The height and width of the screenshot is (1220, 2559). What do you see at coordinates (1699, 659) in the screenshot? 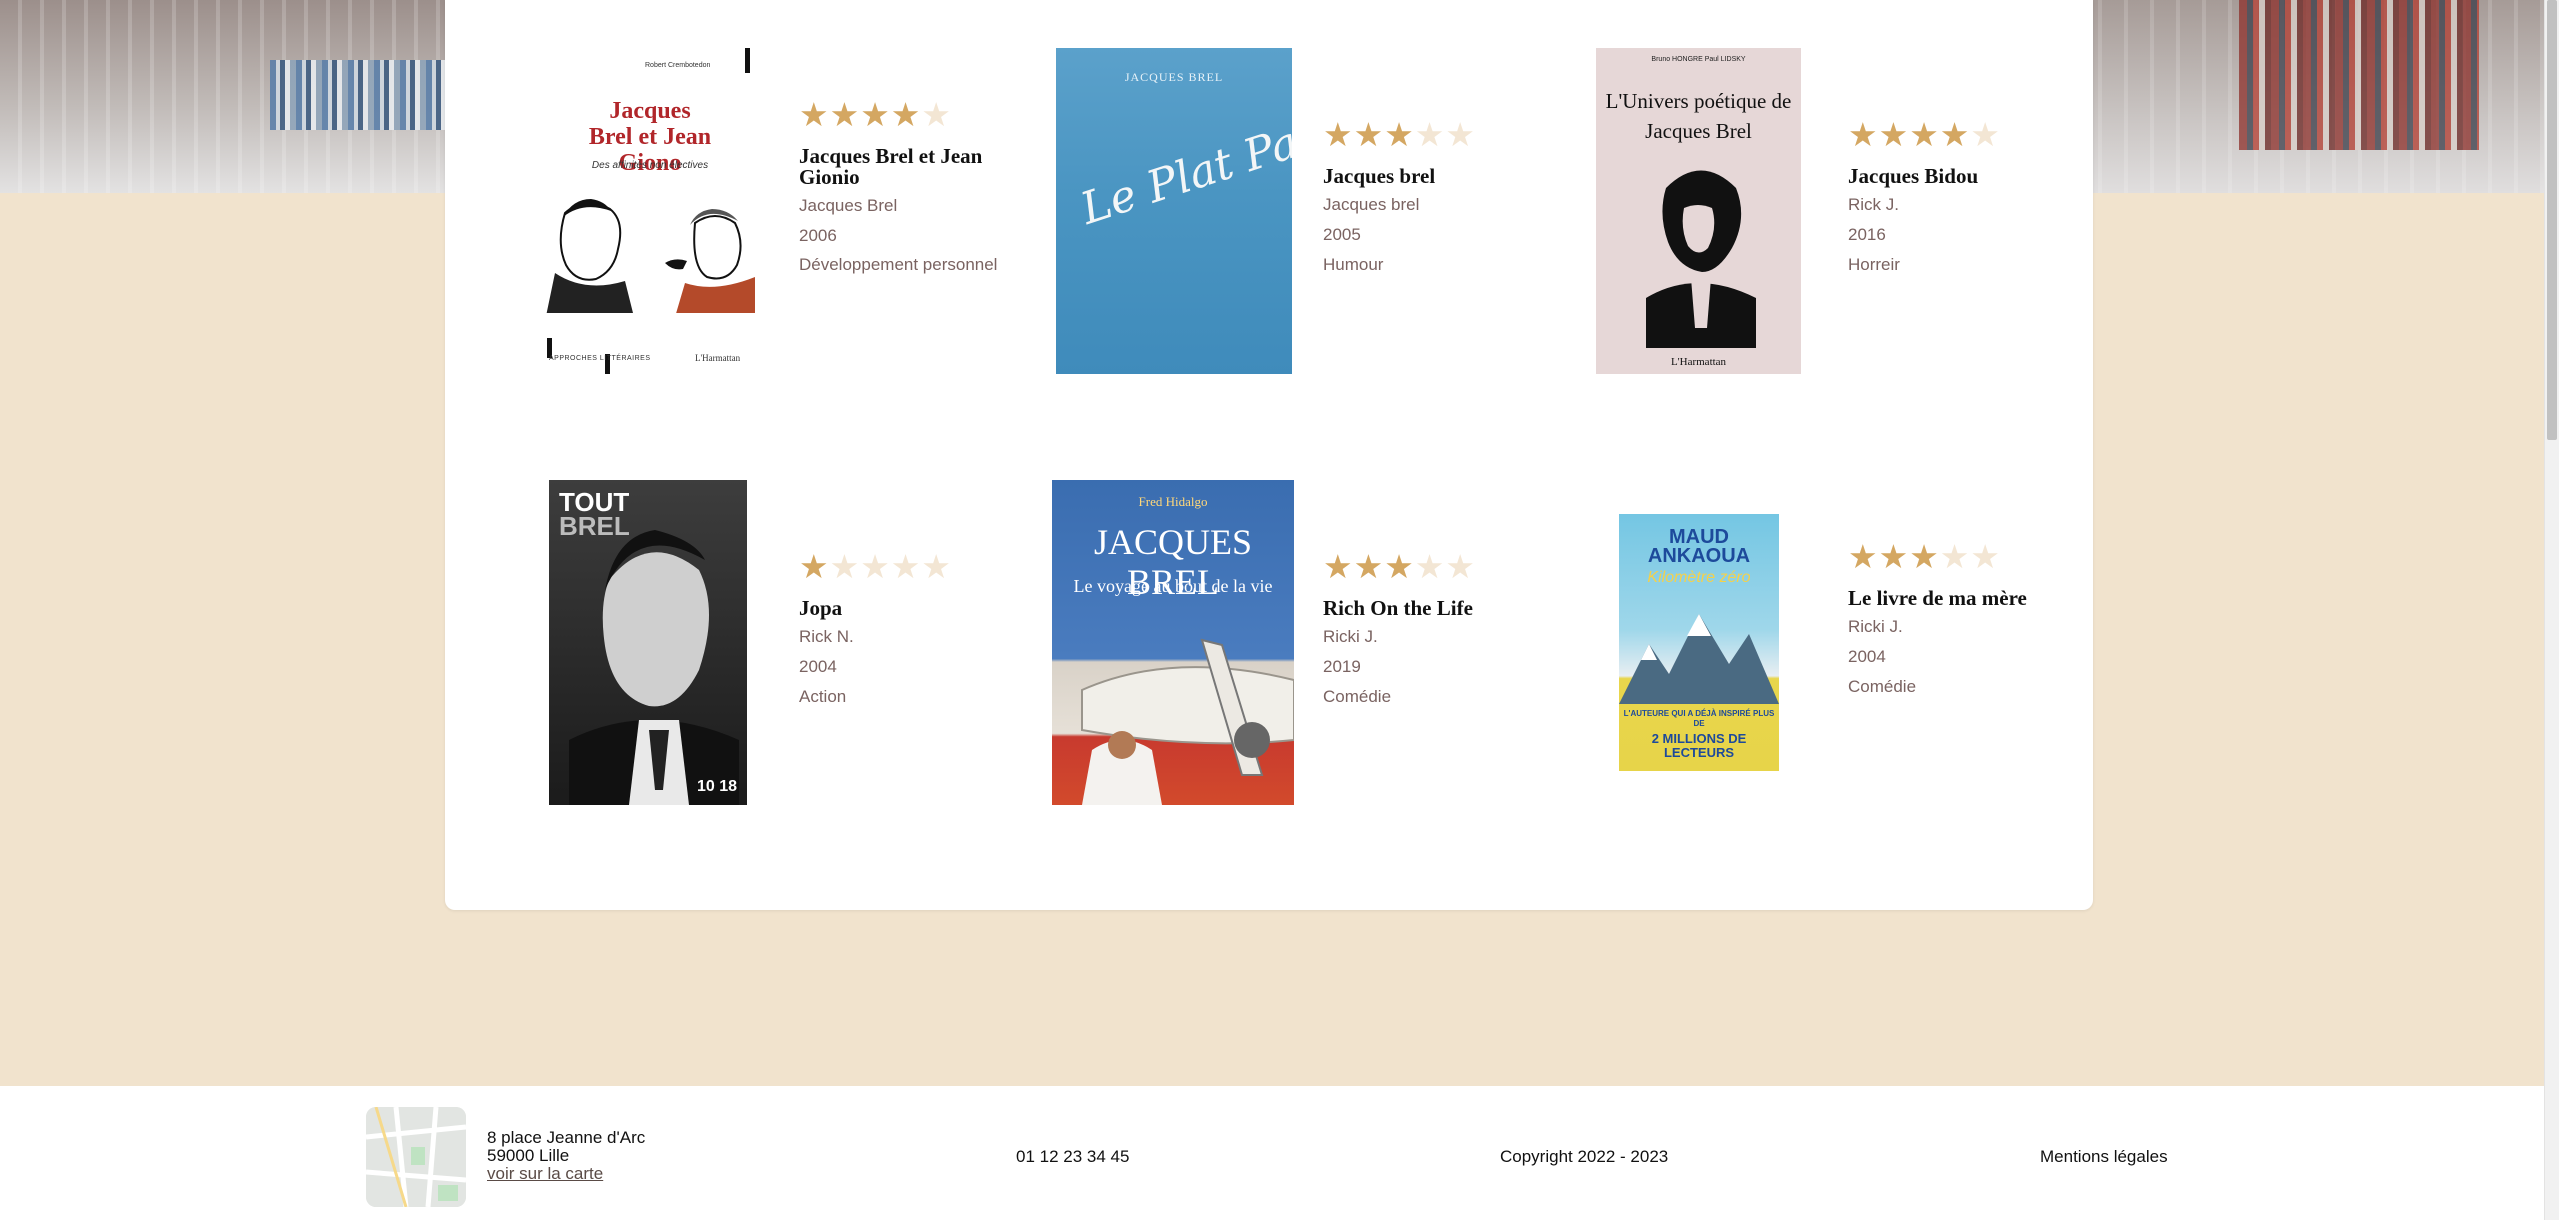
I see `cover-mountains` at bounding box center [1699, 659].